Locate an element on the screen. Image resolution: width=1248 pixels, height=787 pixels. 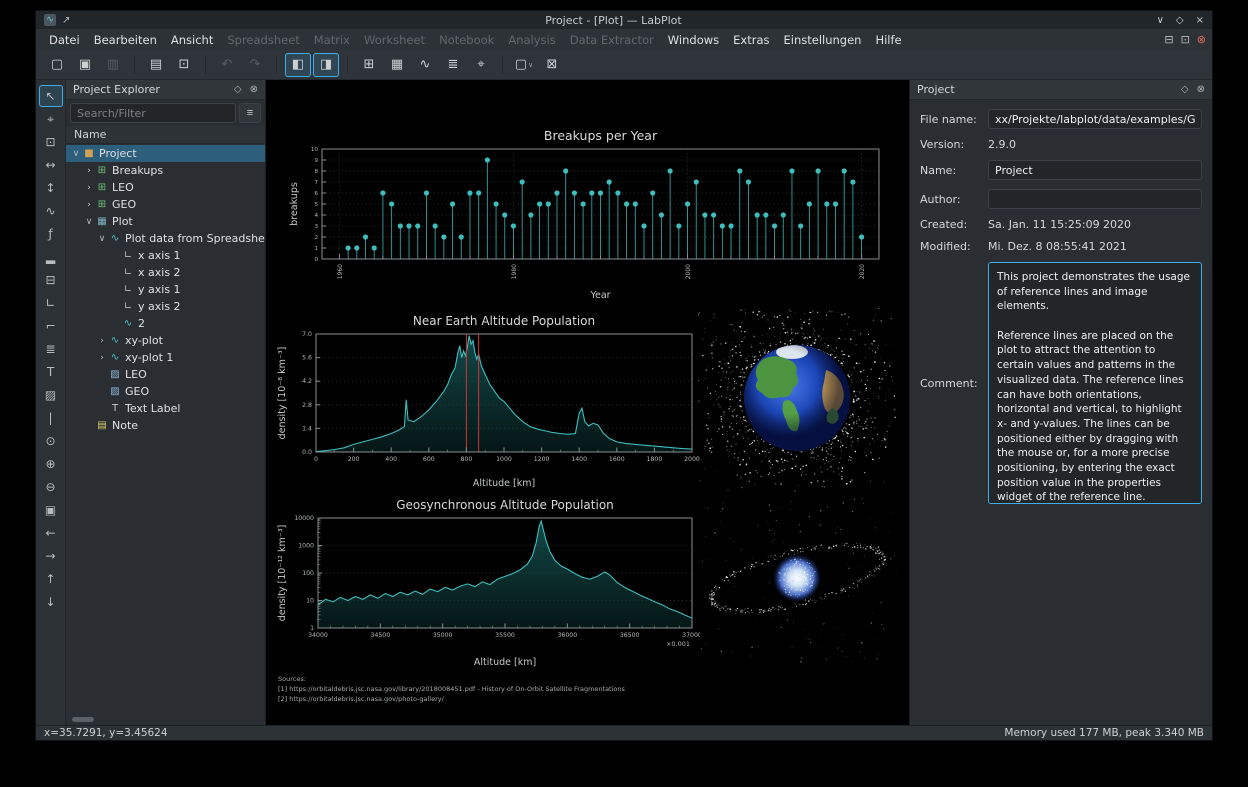
add-boxplot-button: ⊟ is located at coordinates (51, 280).